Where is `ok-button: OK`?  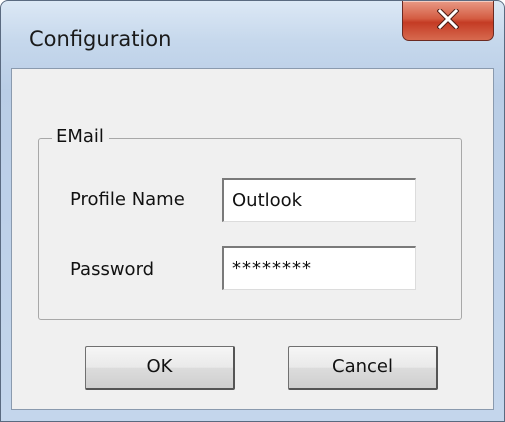
ok-button: OK is located at coordinates (160, 368).